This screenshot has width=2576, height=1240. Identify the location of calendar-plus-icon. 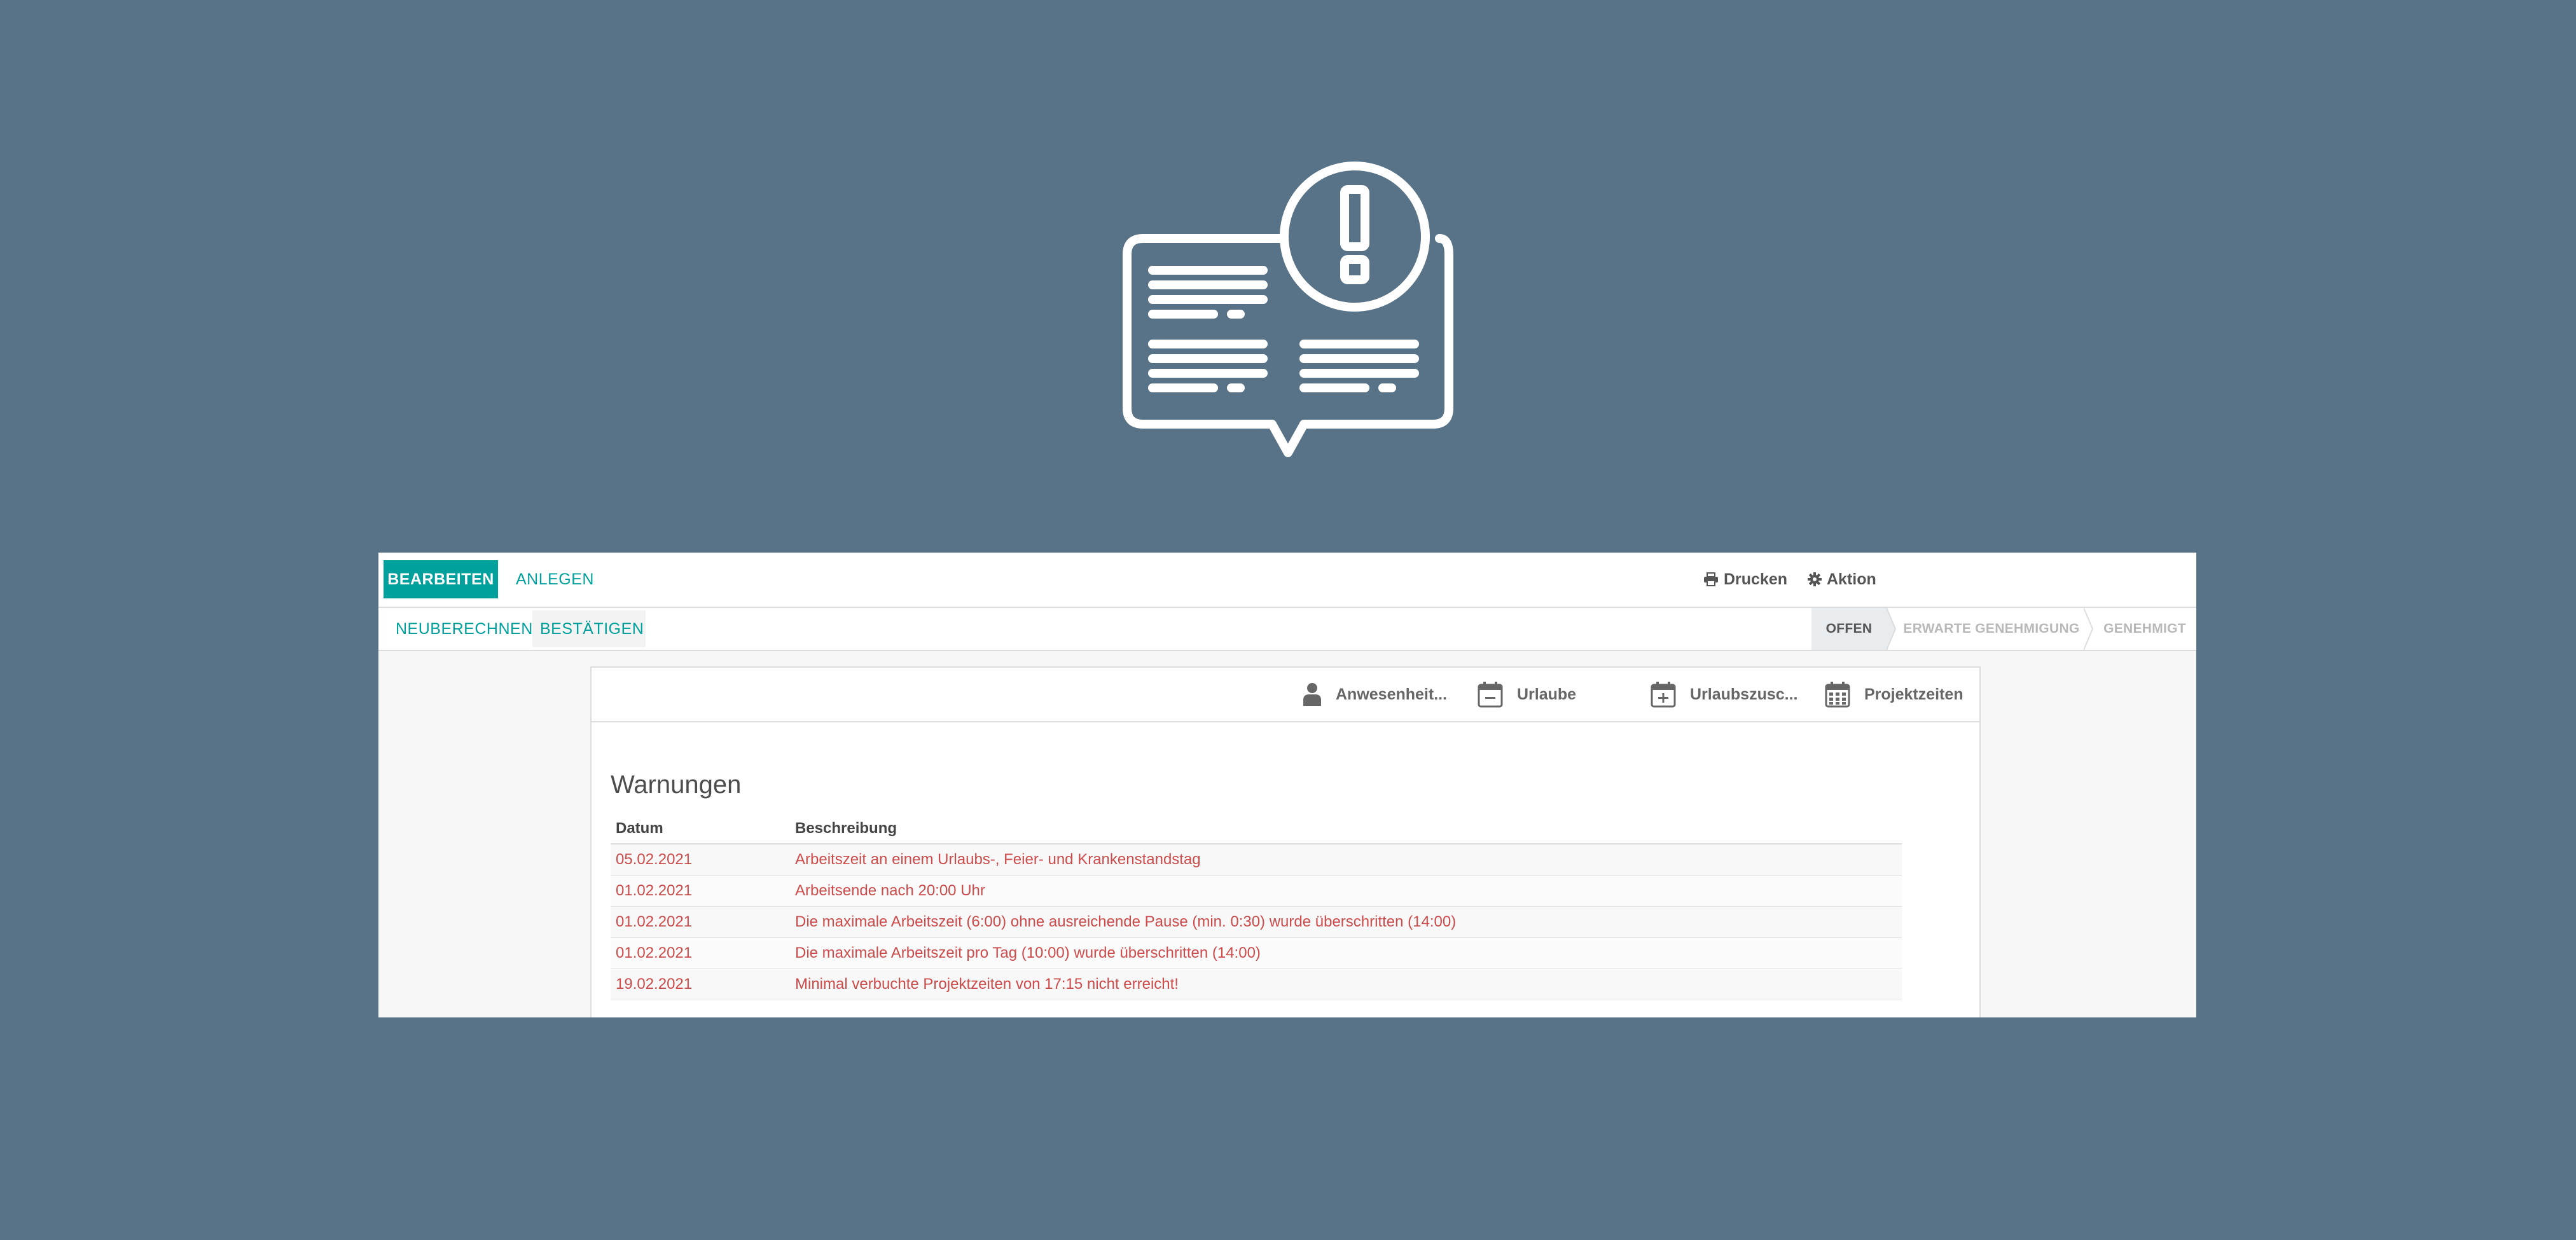
(1663, 695).